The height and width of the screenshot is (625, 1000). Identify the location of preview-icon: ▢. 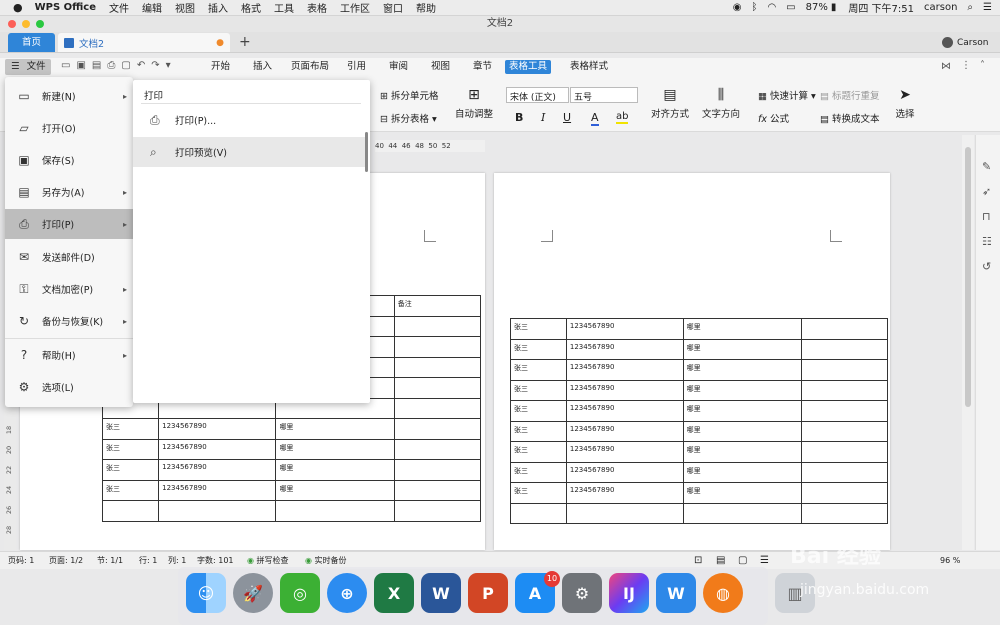
(128, 65).